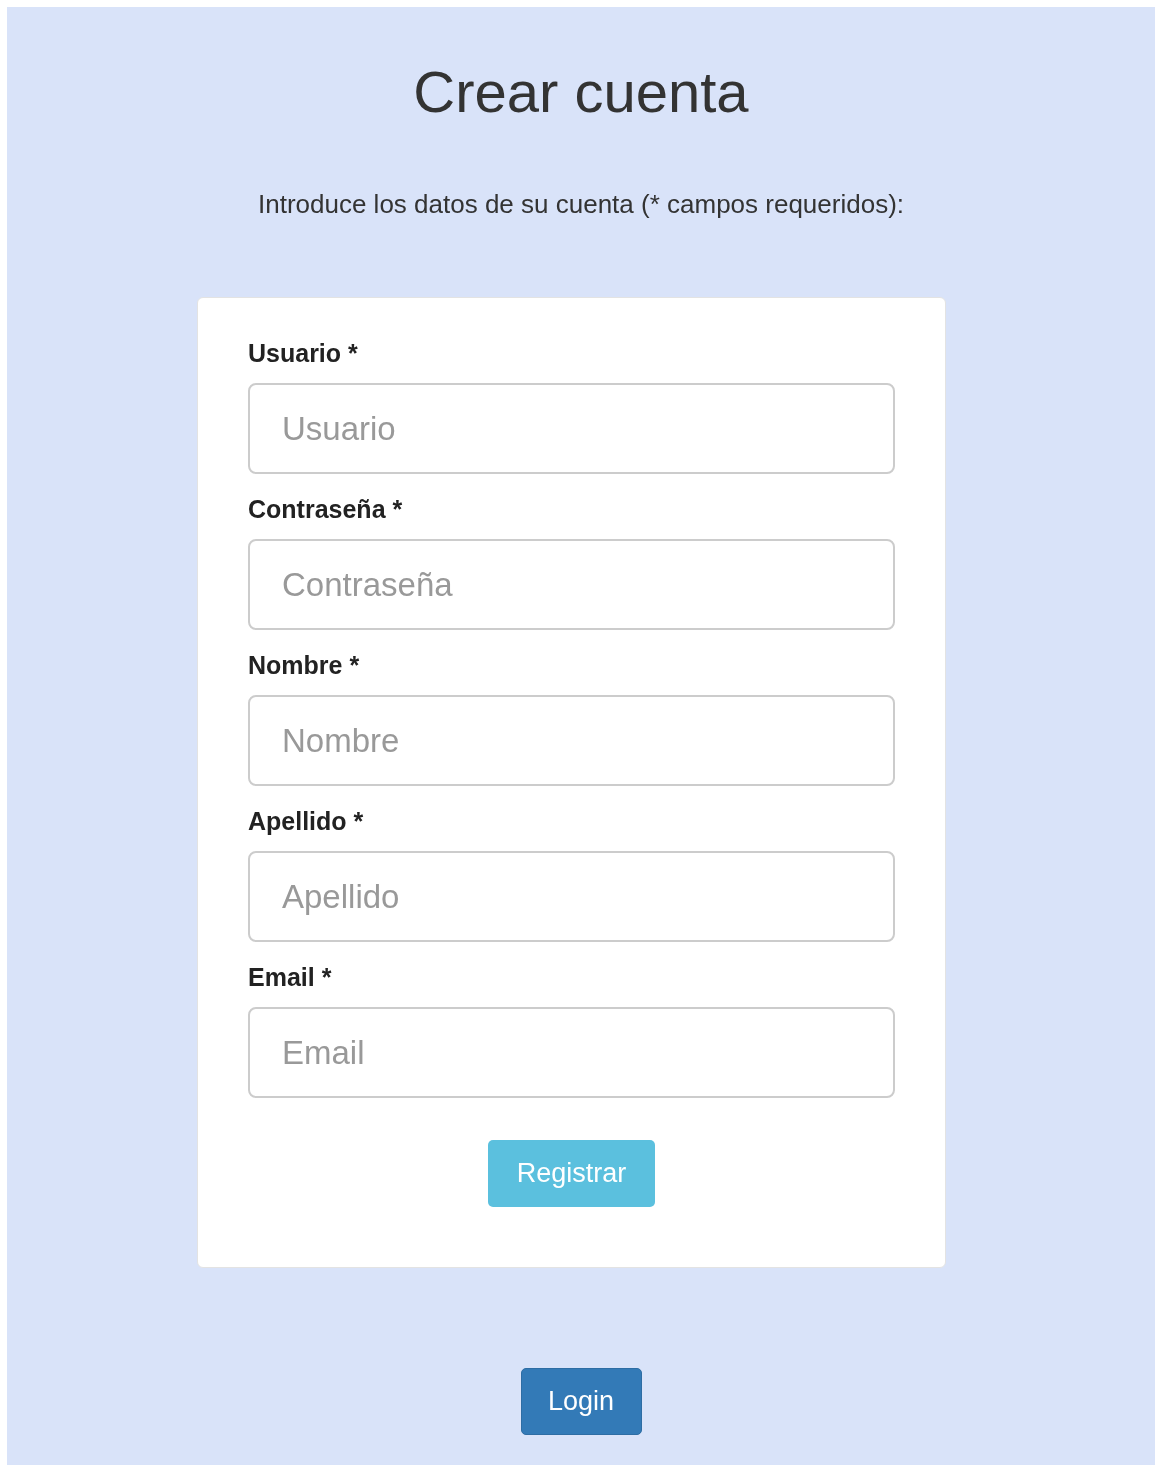  What do you see at coordinates (571, 428) in the screenshot?
I see `input-field: Usuario` at bounding box center [571, 428].